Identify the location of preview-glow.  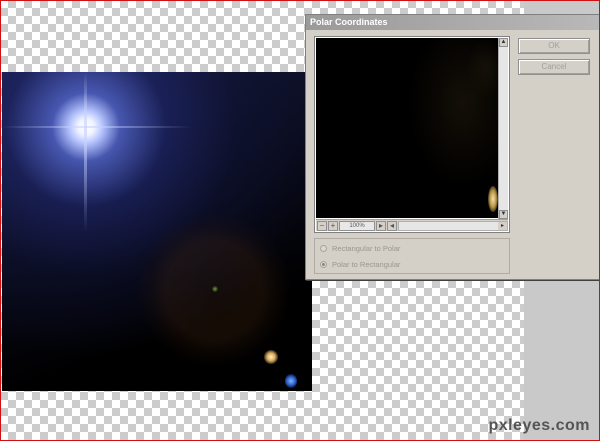
(482, 68).